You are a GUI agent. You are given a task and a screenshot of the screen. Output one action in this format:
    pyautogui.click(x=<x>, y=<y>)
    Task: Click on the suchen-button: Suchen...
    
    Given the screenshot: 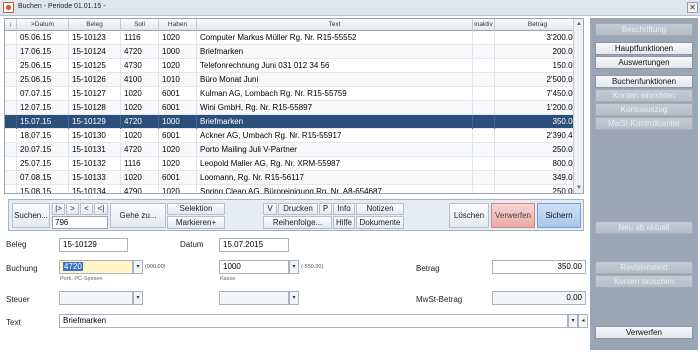 What is the action you would take?
    pyautogui.click(x=31, y=215)
    